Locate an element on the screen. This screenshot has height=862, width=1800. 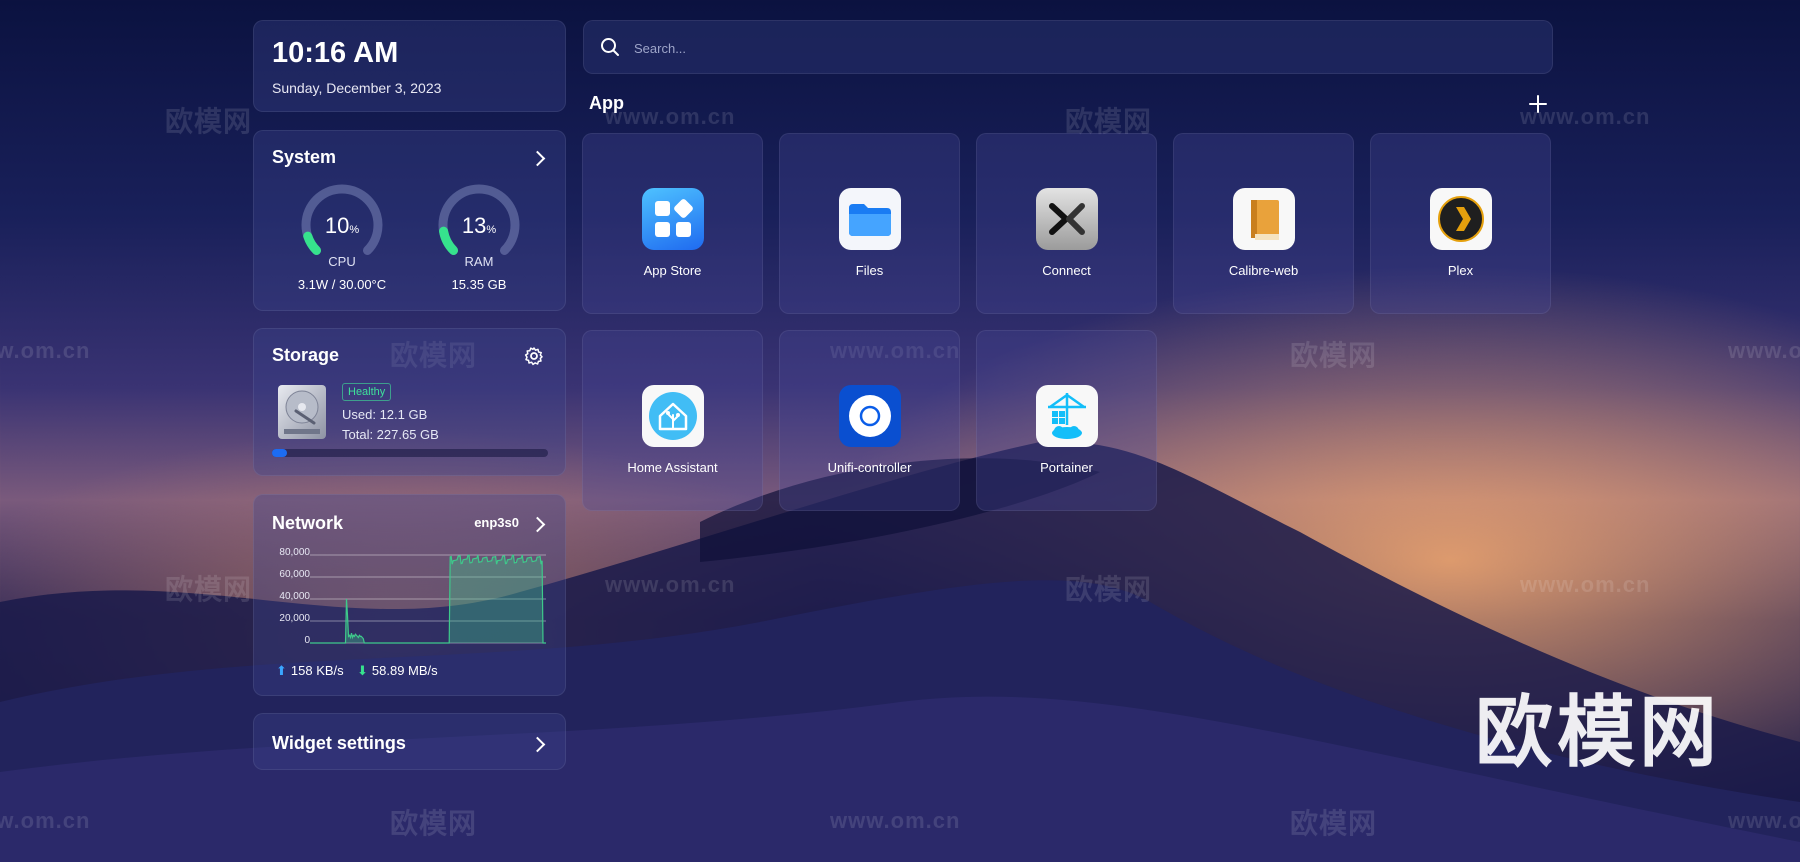
network-title: Network is located at coordinates (308, 523).